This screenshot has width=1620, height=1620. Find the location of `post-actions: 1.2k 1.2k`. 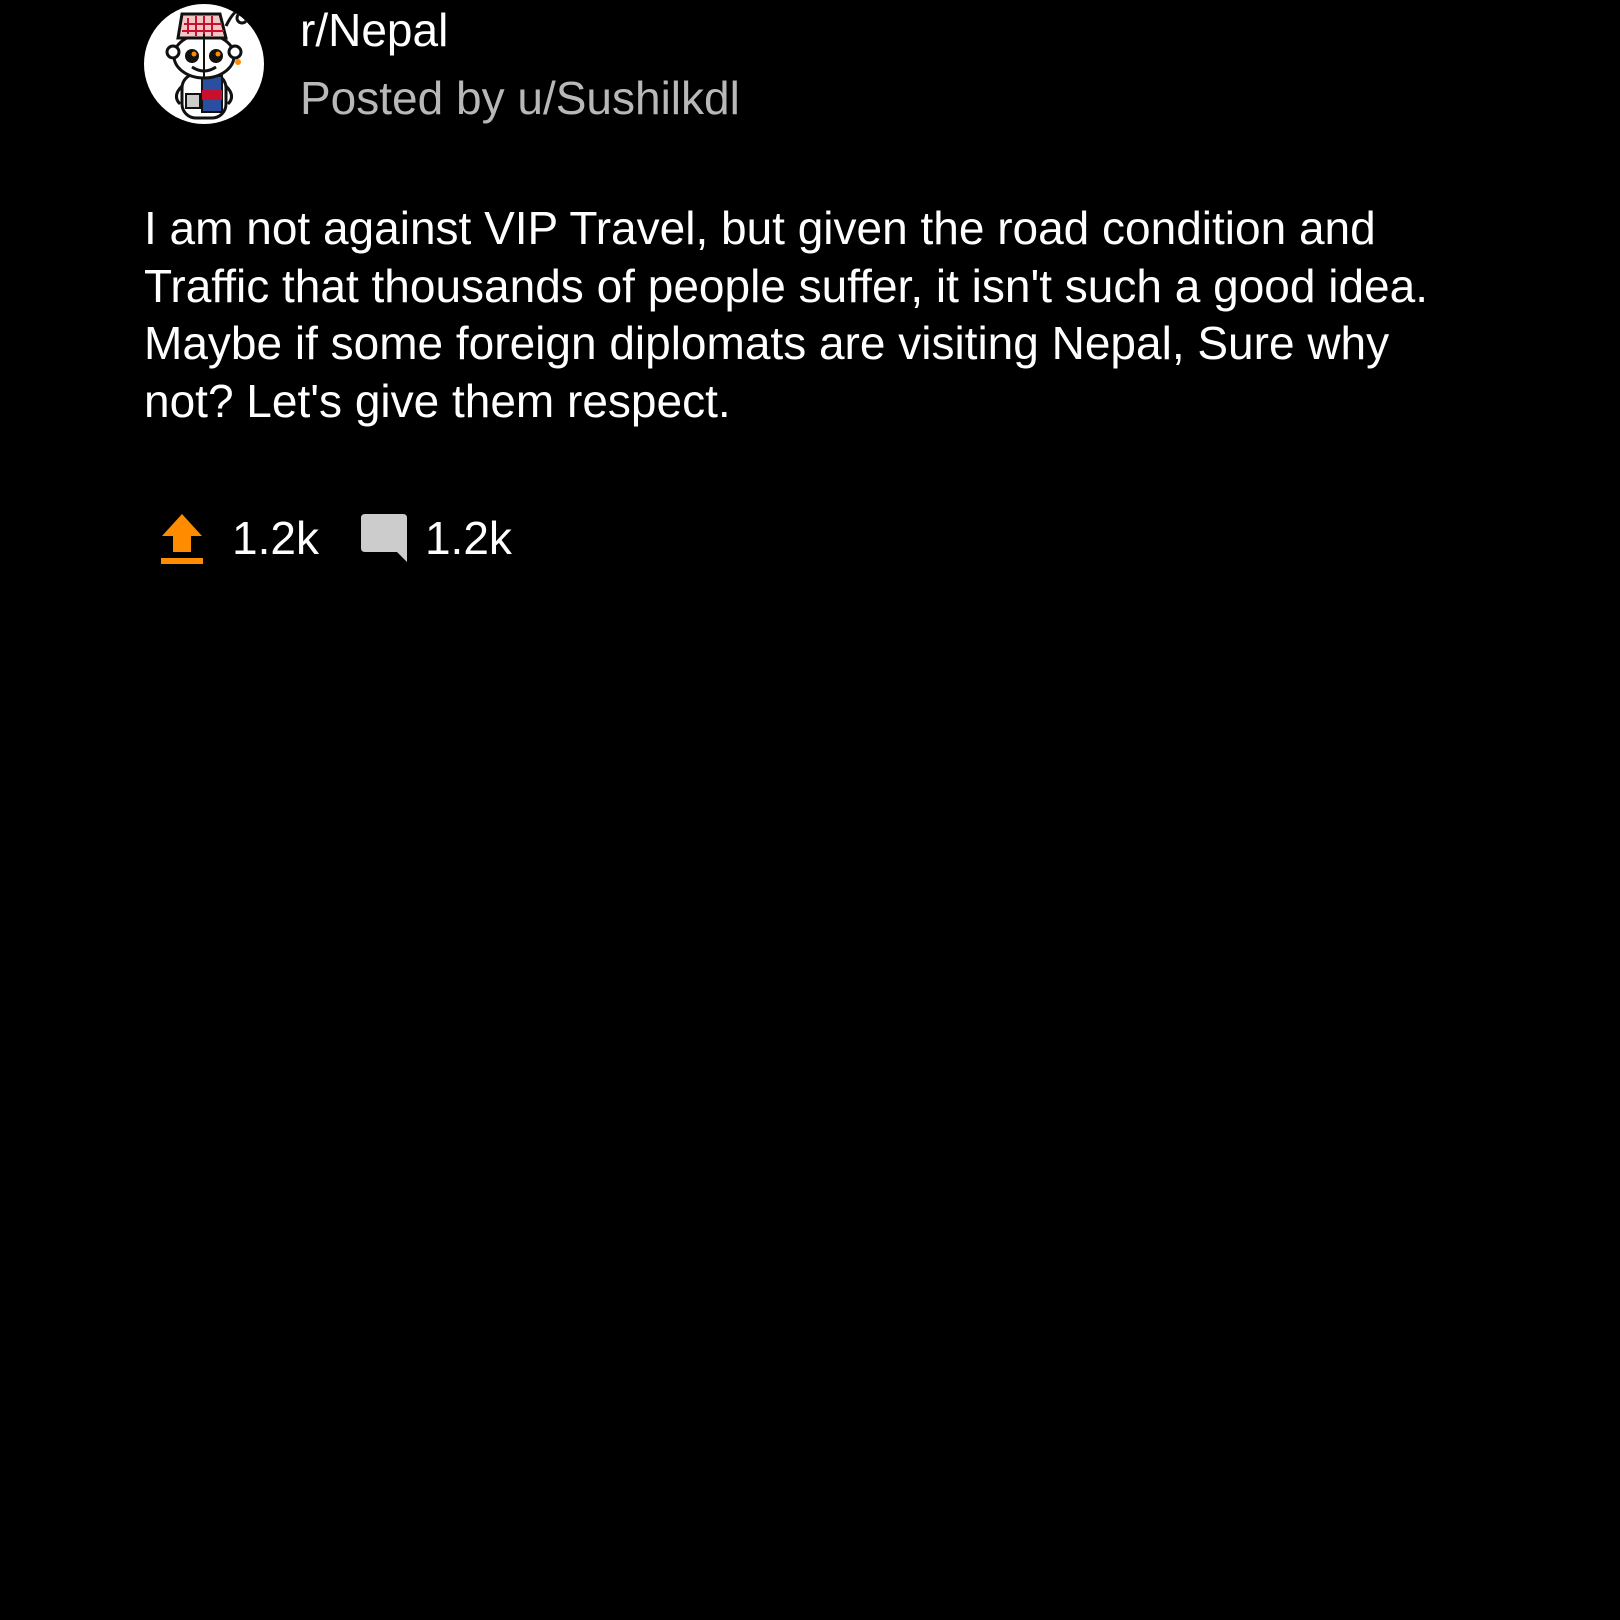

post-actions: 1.2k 1.2k is located at coordinates (328, 538).